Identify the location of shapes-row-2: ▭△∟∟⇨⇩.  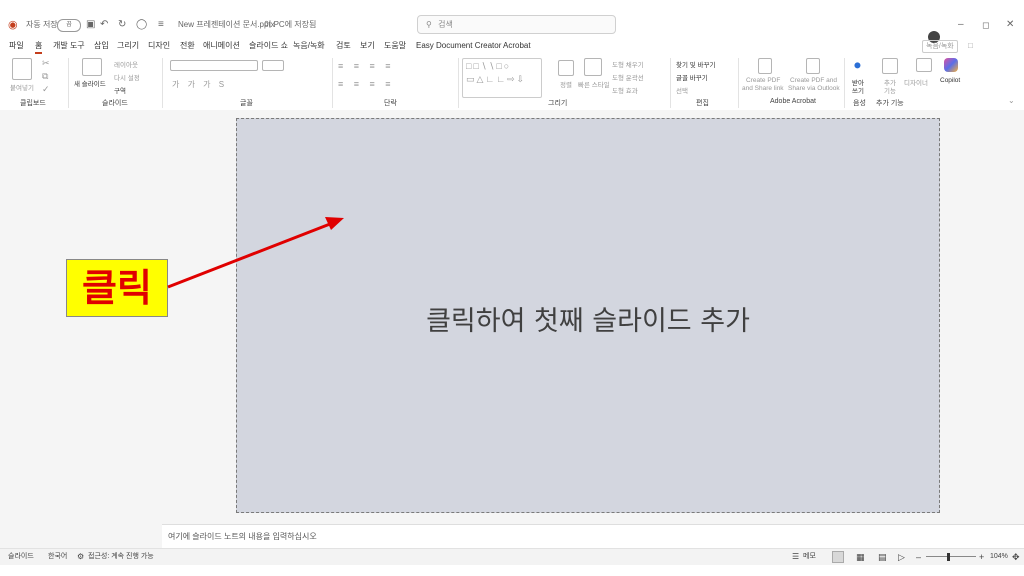
(496, 79).